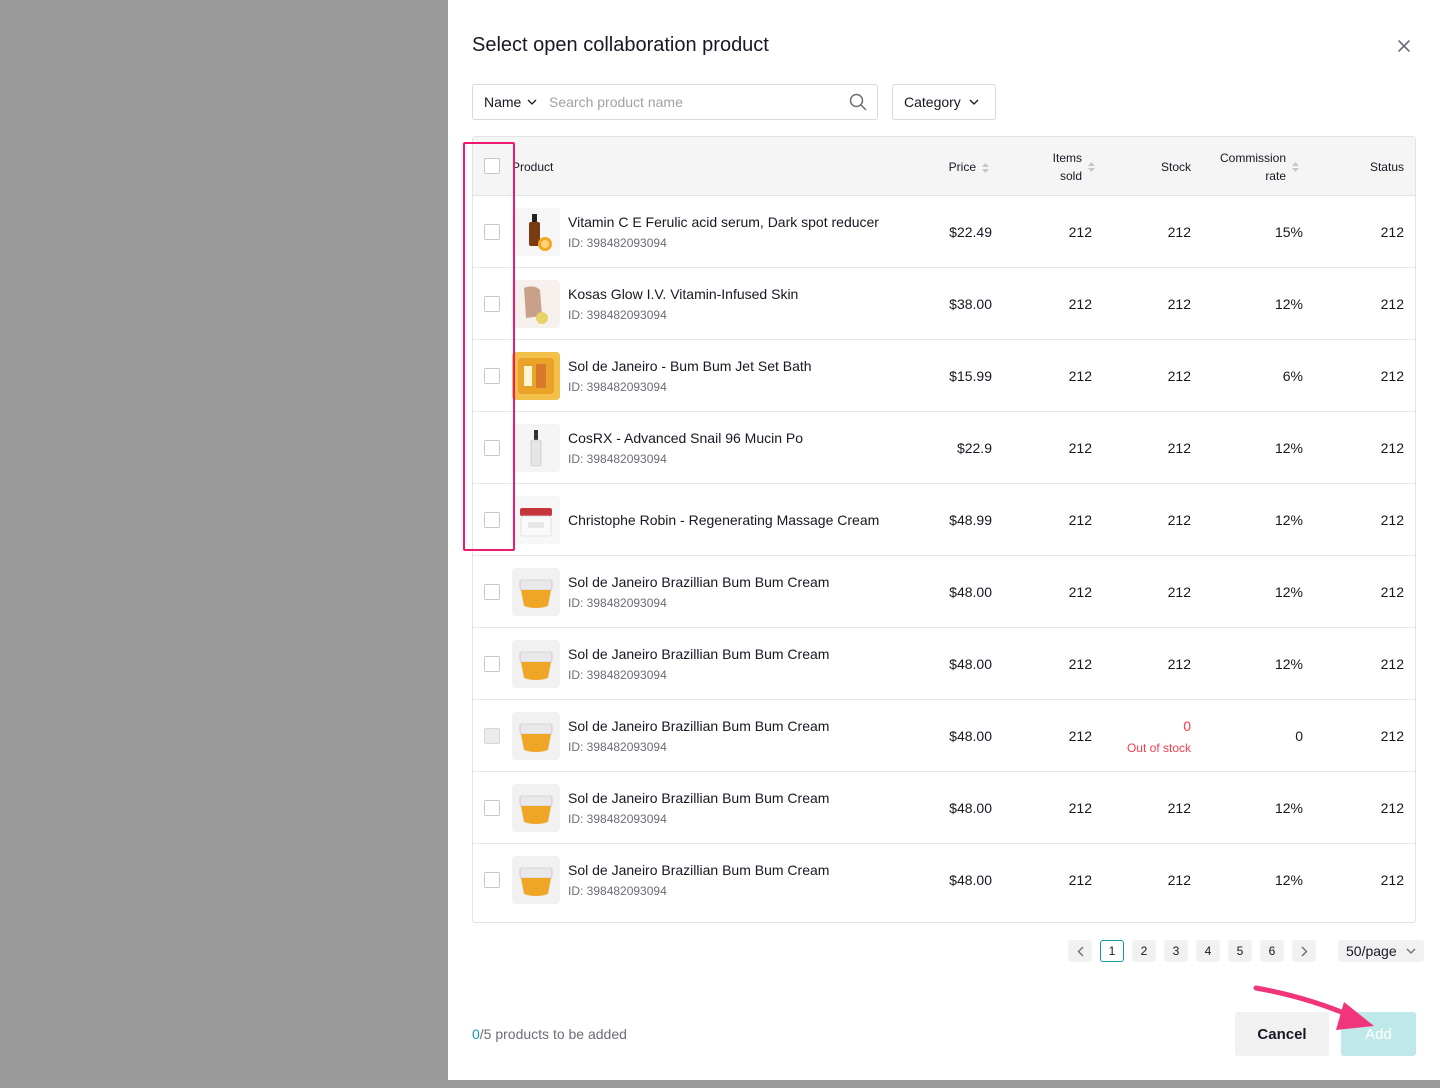 Image resolution: width=1440 pixels, height=1088 pixels. What do you see at coordinates (1240, 951) in the screenshot?
I see `page-button-5: 5` at bounding box center [1240, 951].